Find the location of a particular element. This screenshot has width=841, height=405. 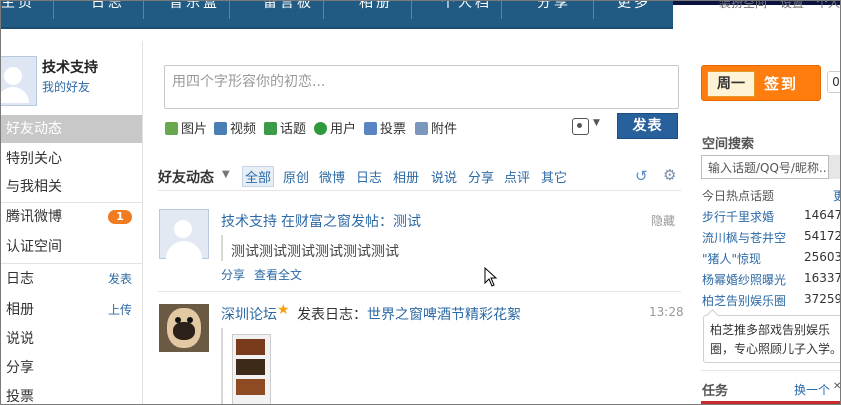

personal-link: 个人 is located at coordinates (828, 6).